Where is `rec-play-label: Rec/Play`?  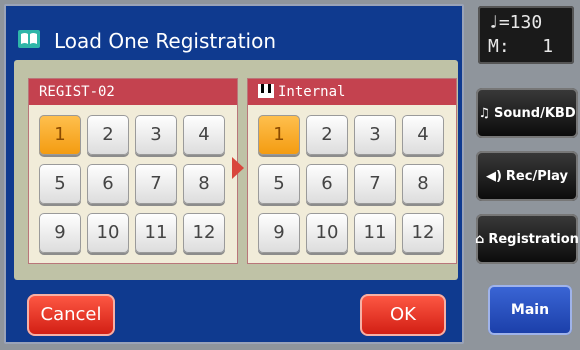
rec-play-label: Rec/Play is located at coordinates (537, 176).